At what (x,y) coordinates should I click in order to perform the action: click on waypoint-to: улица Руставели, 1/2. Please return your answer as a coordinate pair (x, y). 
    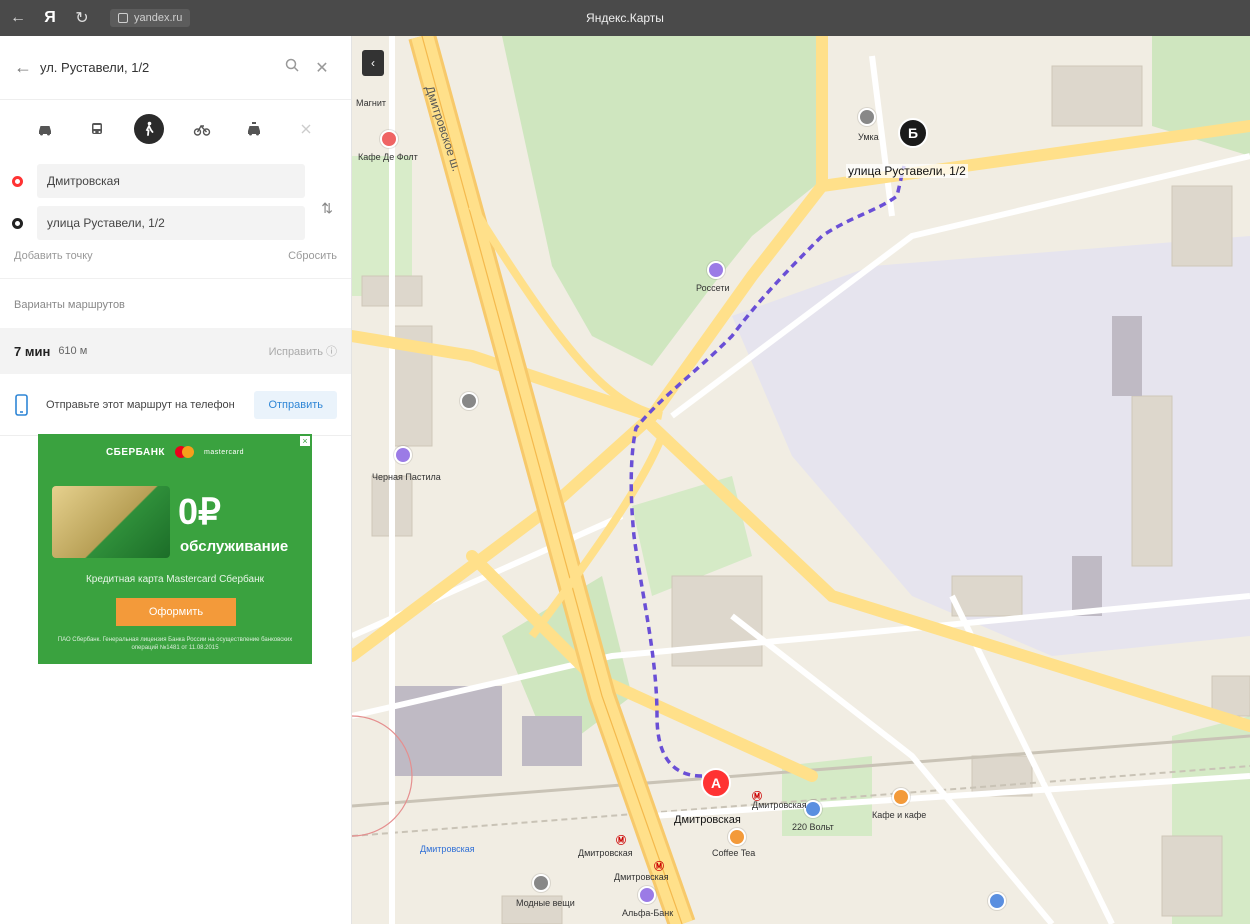
    Looking at the image, I should click on (158, 223).